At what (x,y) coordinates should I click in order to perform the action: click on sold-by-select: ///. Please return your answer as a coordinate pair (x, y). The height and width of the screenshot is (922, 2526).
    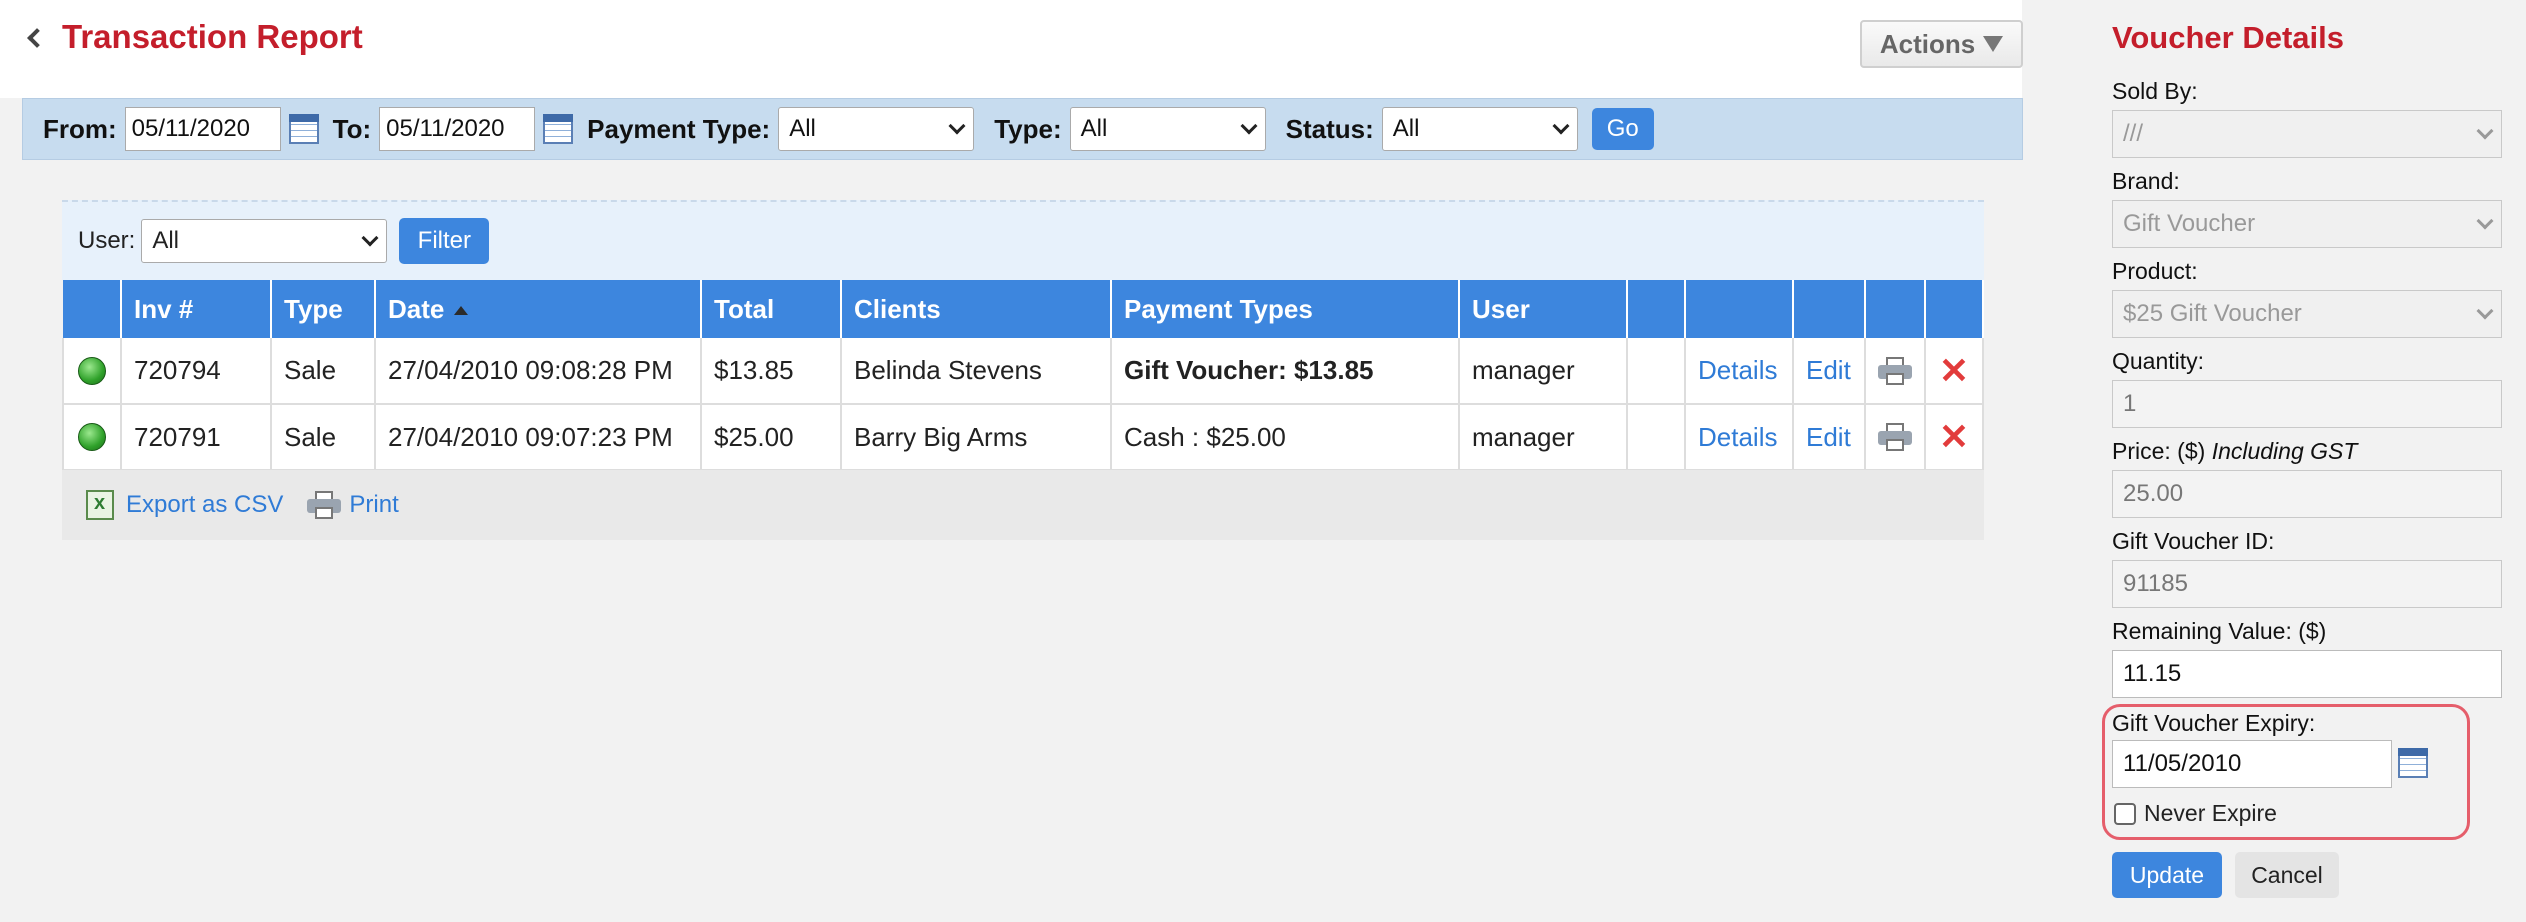
    Looking at the image, I should click on (2307, 134).